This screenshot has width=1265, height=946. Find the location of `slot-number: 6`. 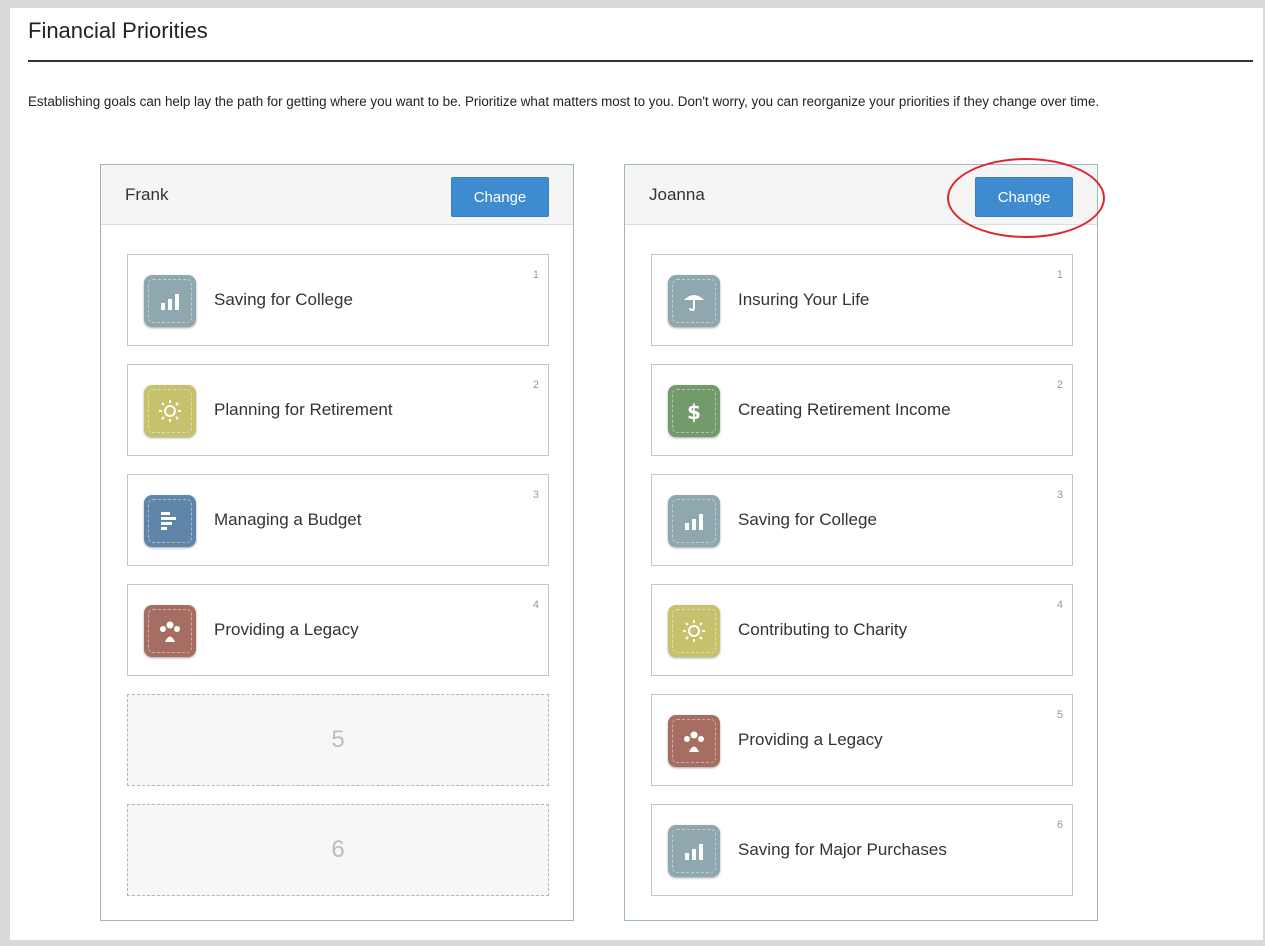

slot-number: 6 is located at coordinates (338, 849).